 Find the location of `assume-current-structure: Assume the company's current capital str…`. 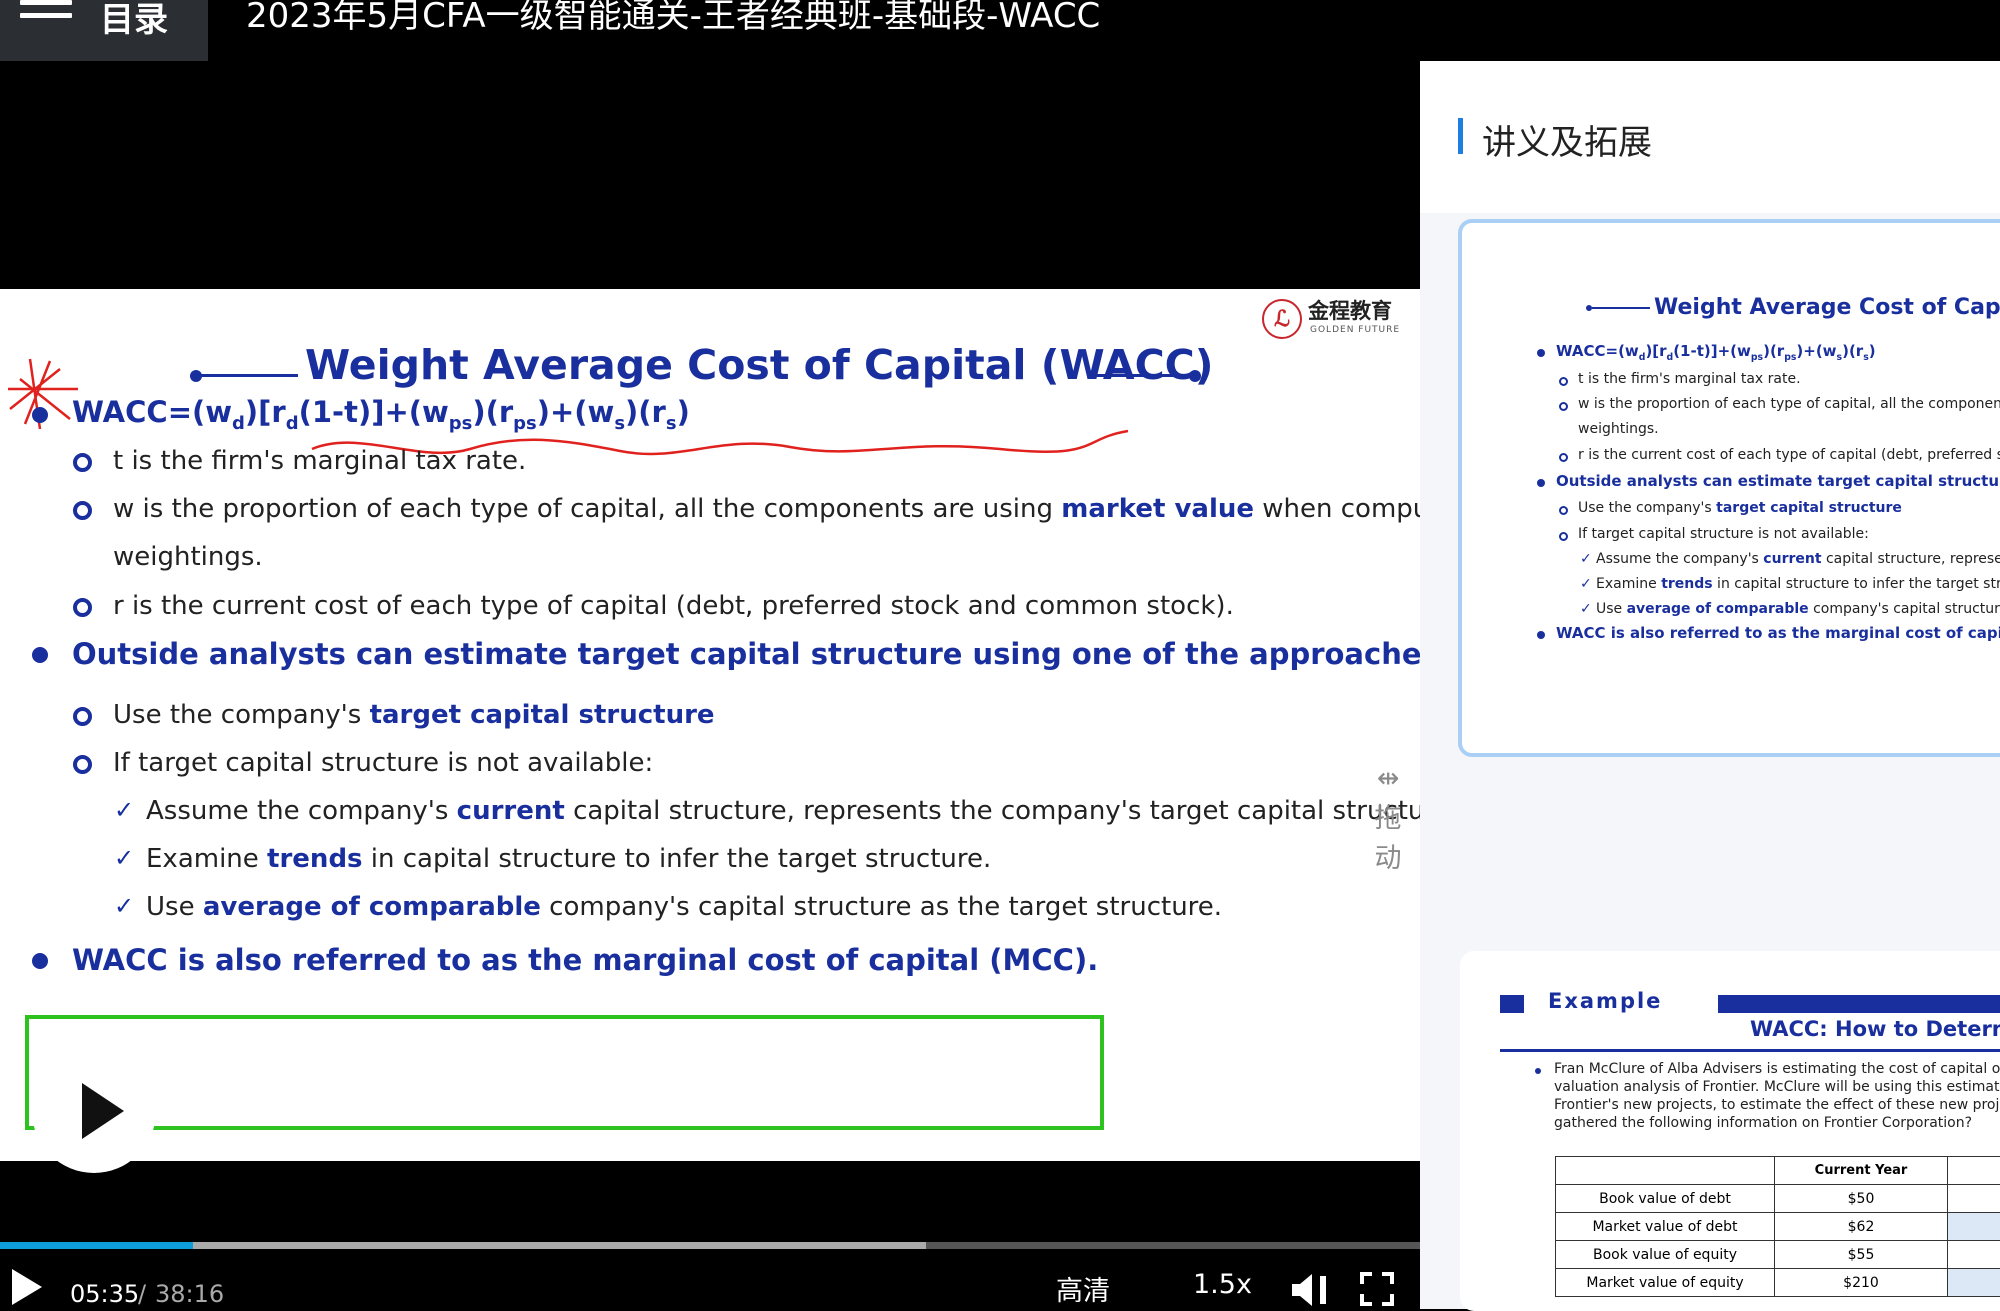

assume-current-structure: Assume the company's current capital str… is located at coordinates (783, 811).